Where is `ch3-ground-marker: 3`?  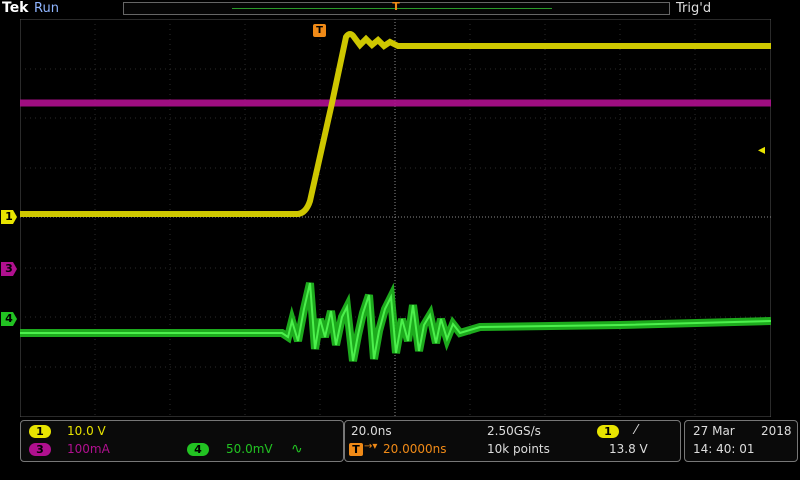
ch3-ground-marker: 3 is located at coordinates (9, 269).